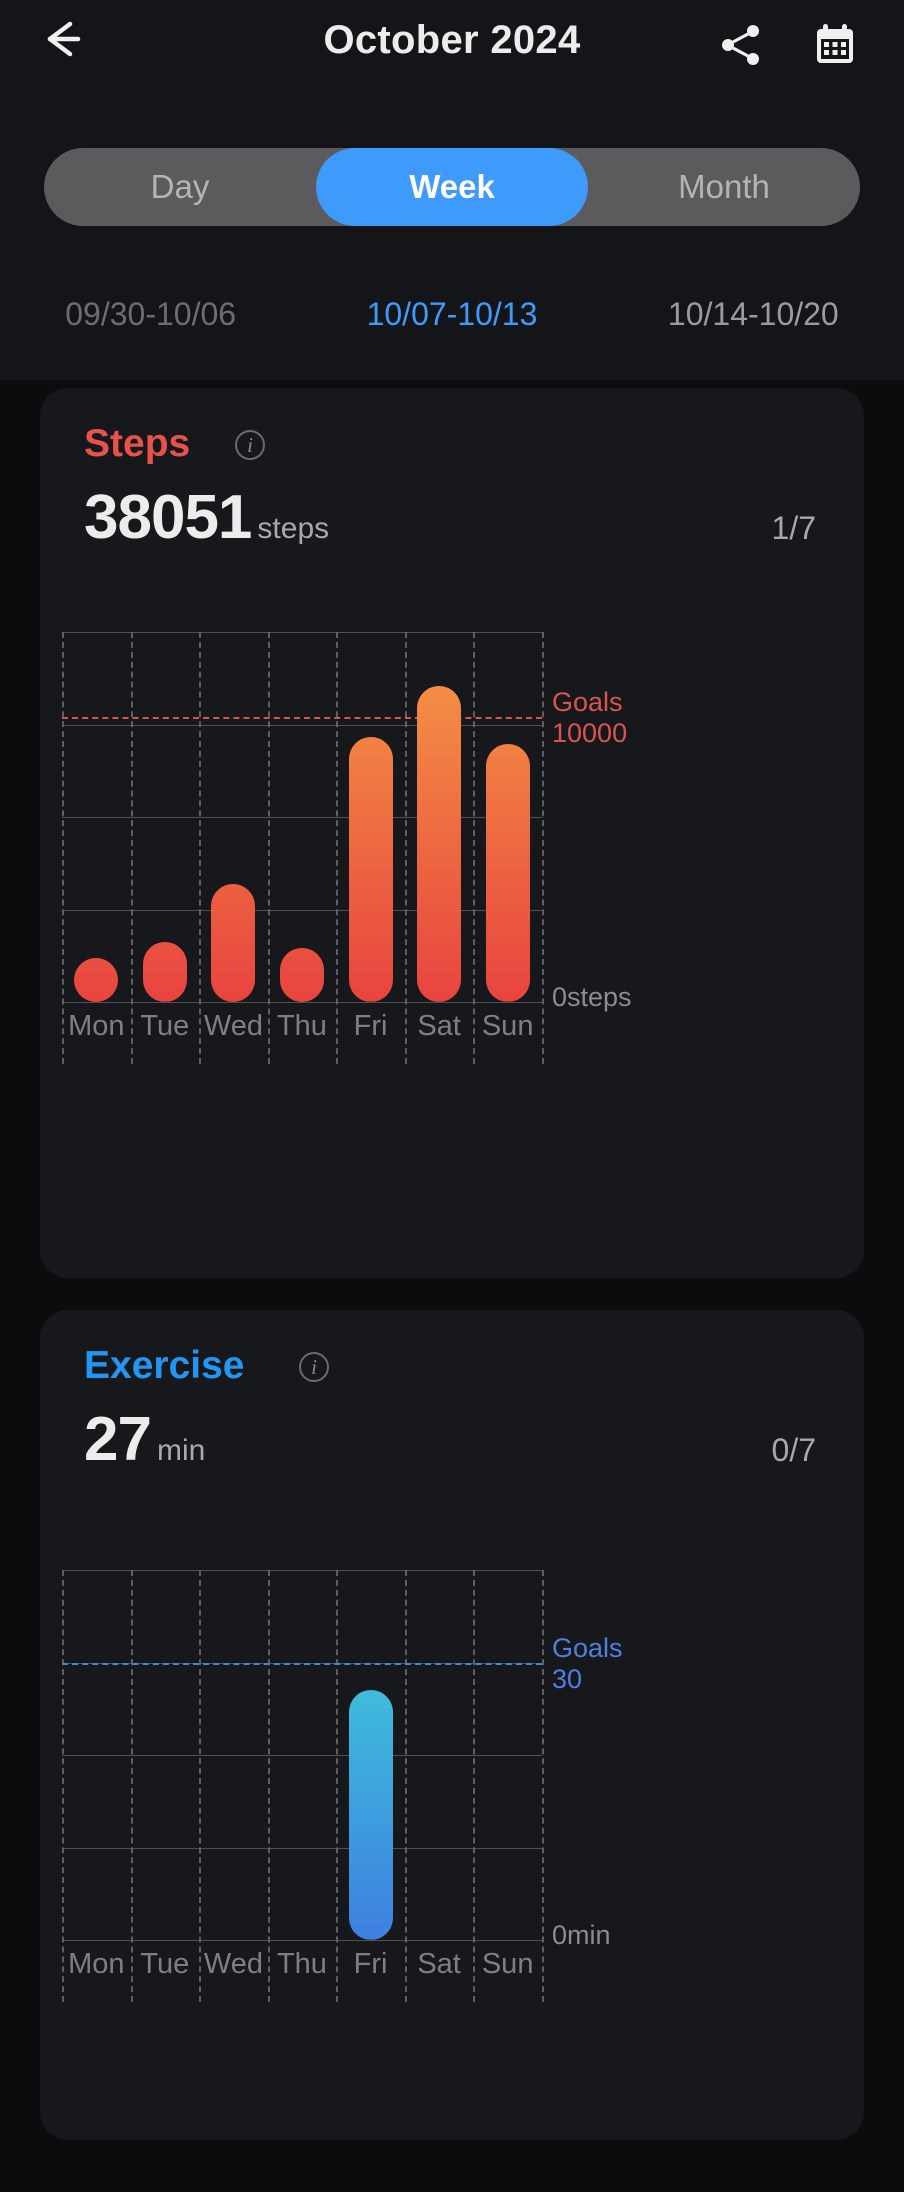 This screenshot has width=904, height=2192. I want to click on share-button, so click(741, 45).